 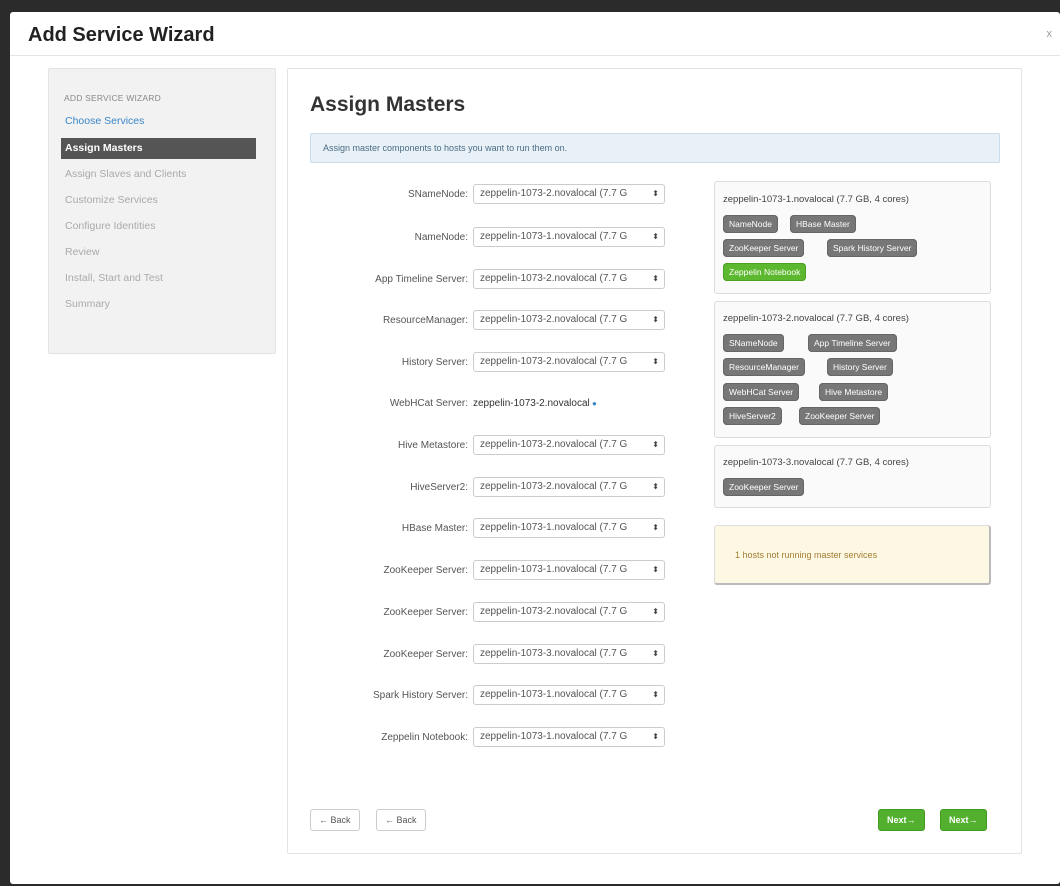 I want to click on field-label-spark-history-server: Spark History Server:, so click(x=420, y=695).